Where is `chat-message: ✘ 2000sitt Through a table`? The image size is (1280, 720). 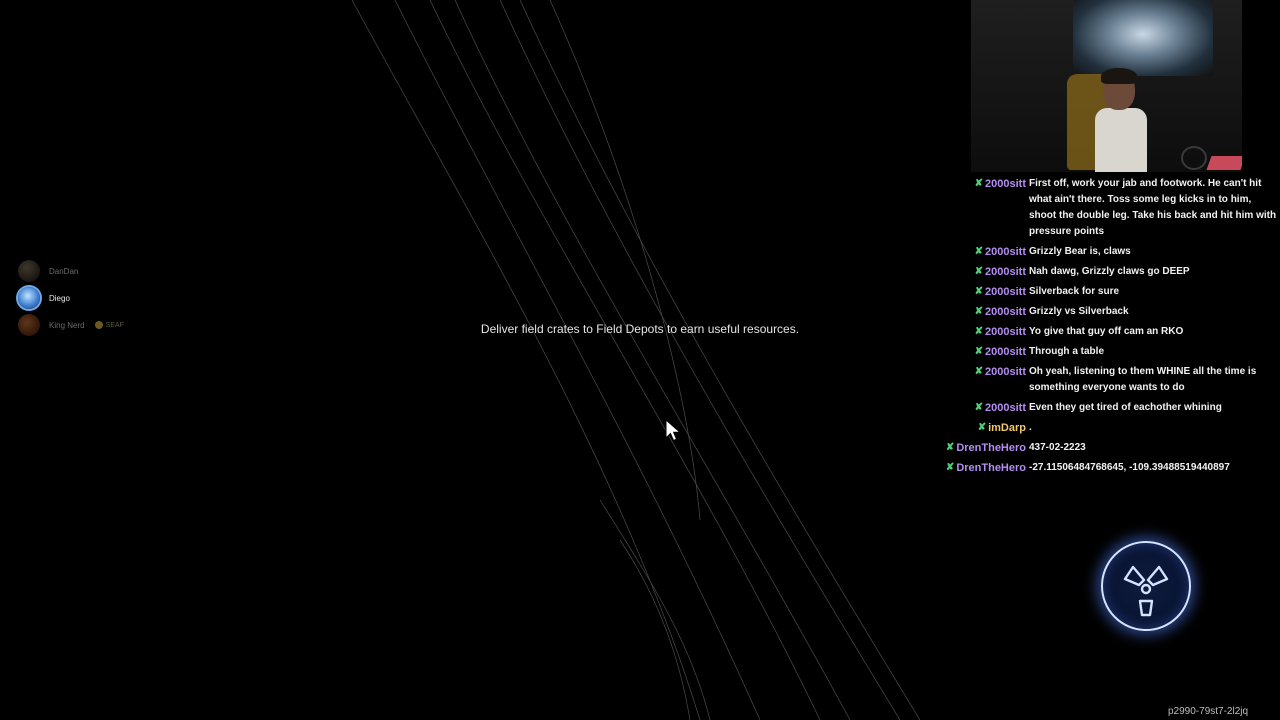
chat-message: ✘ 2000sitt Through a table is located at coordinates (1110, 352).